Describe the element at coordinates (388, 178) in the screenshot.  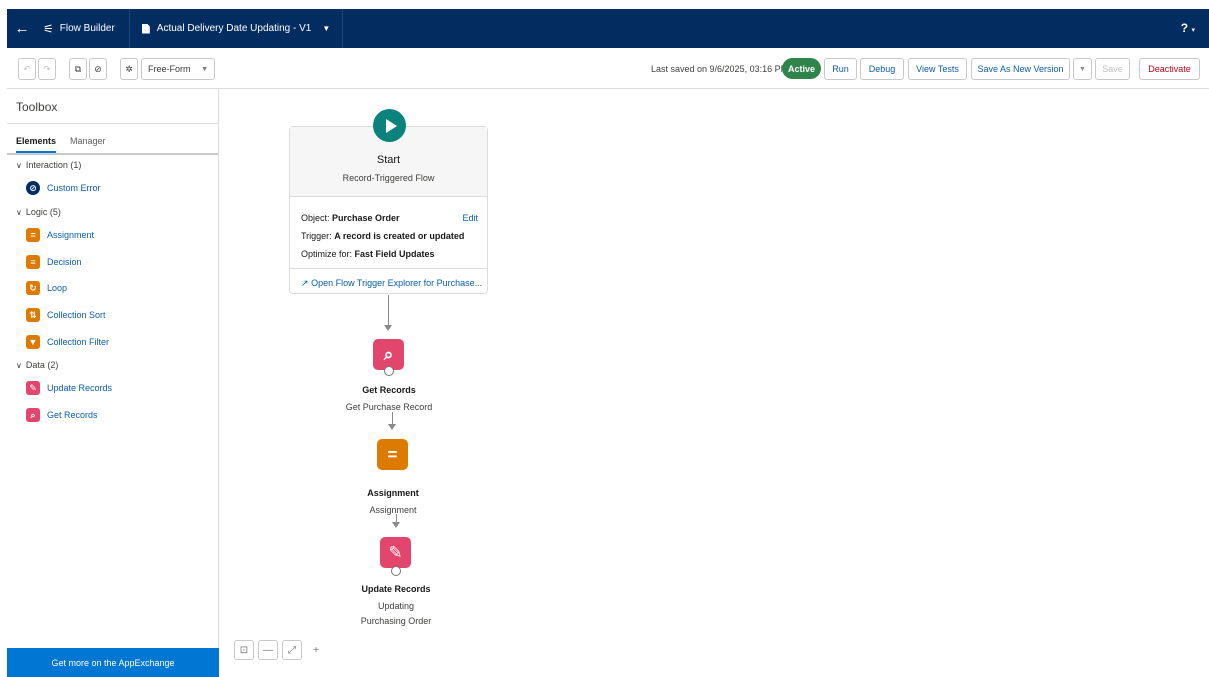
I see `start-subtitle: Record-Triggered Flow` at that location.